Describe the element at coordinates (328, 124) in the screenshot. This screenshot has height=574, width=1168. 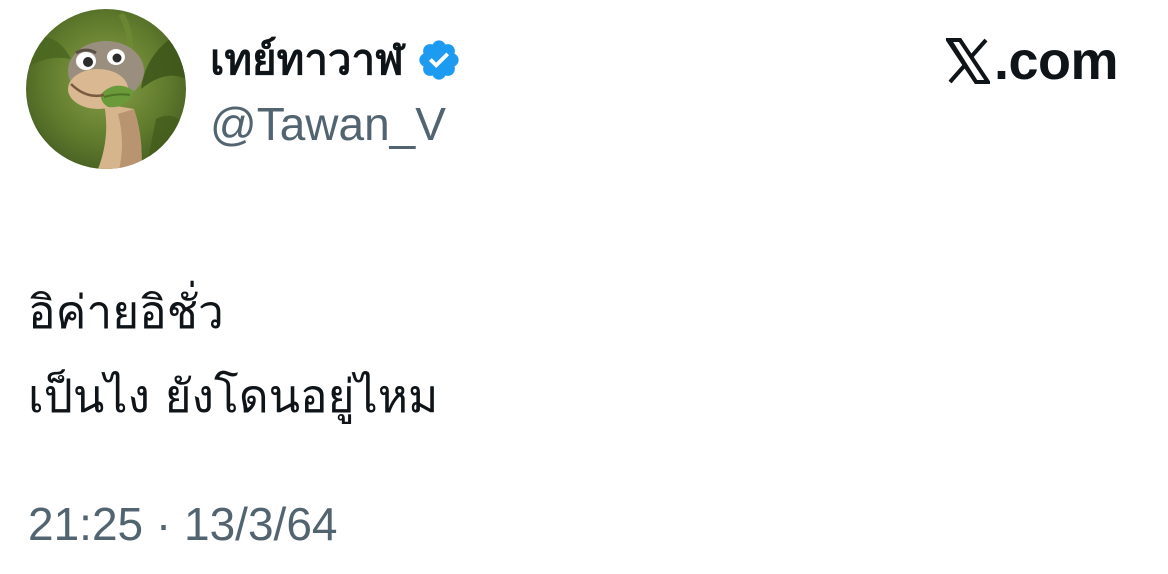
I see `author-handle: @Tawan_V` at that location.